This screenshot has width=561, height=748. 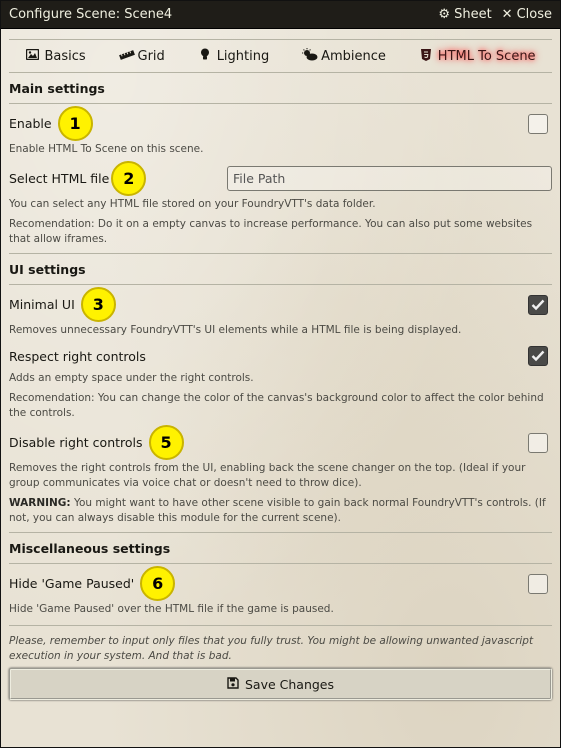 What do you see at coordinates (280, 269) in the screenshot?
I see `ui-settings-heading: UI settings` at bounding box center [280, 269].